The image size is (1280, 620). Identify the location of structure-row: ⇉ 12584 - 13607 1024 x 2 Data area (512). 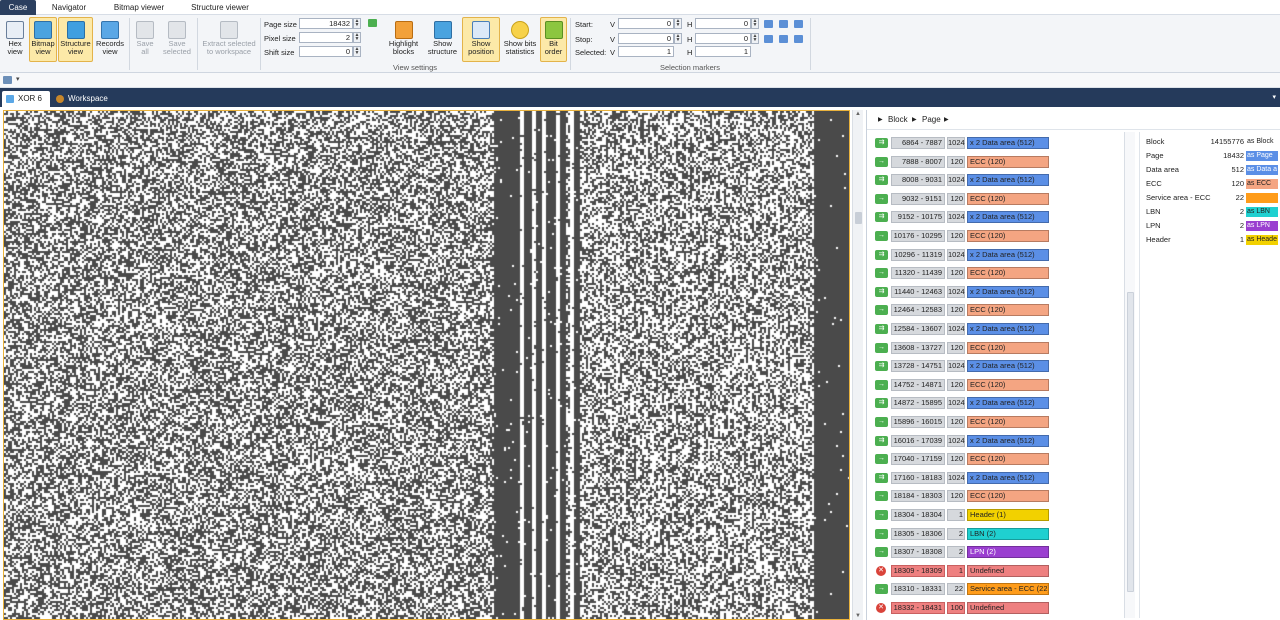
(961, 329).